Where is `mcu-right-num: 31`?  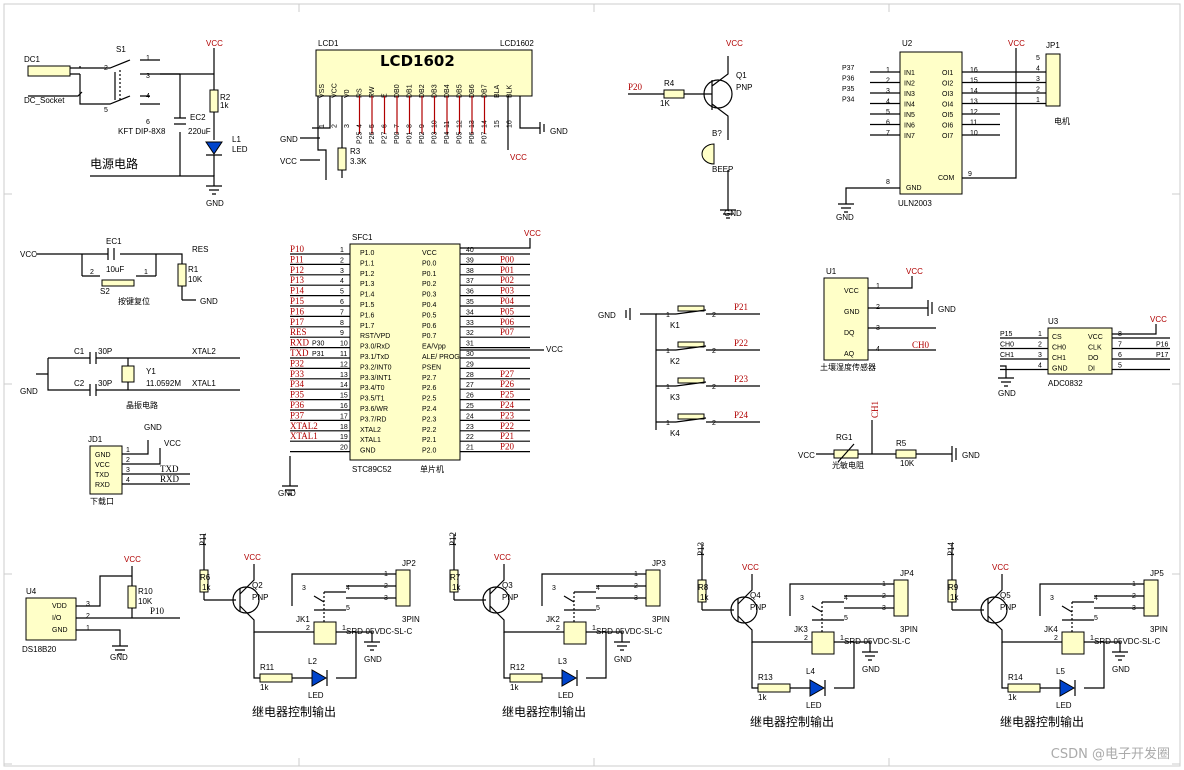 mcu-right-num: 31 is located at coordinates (470, 344).